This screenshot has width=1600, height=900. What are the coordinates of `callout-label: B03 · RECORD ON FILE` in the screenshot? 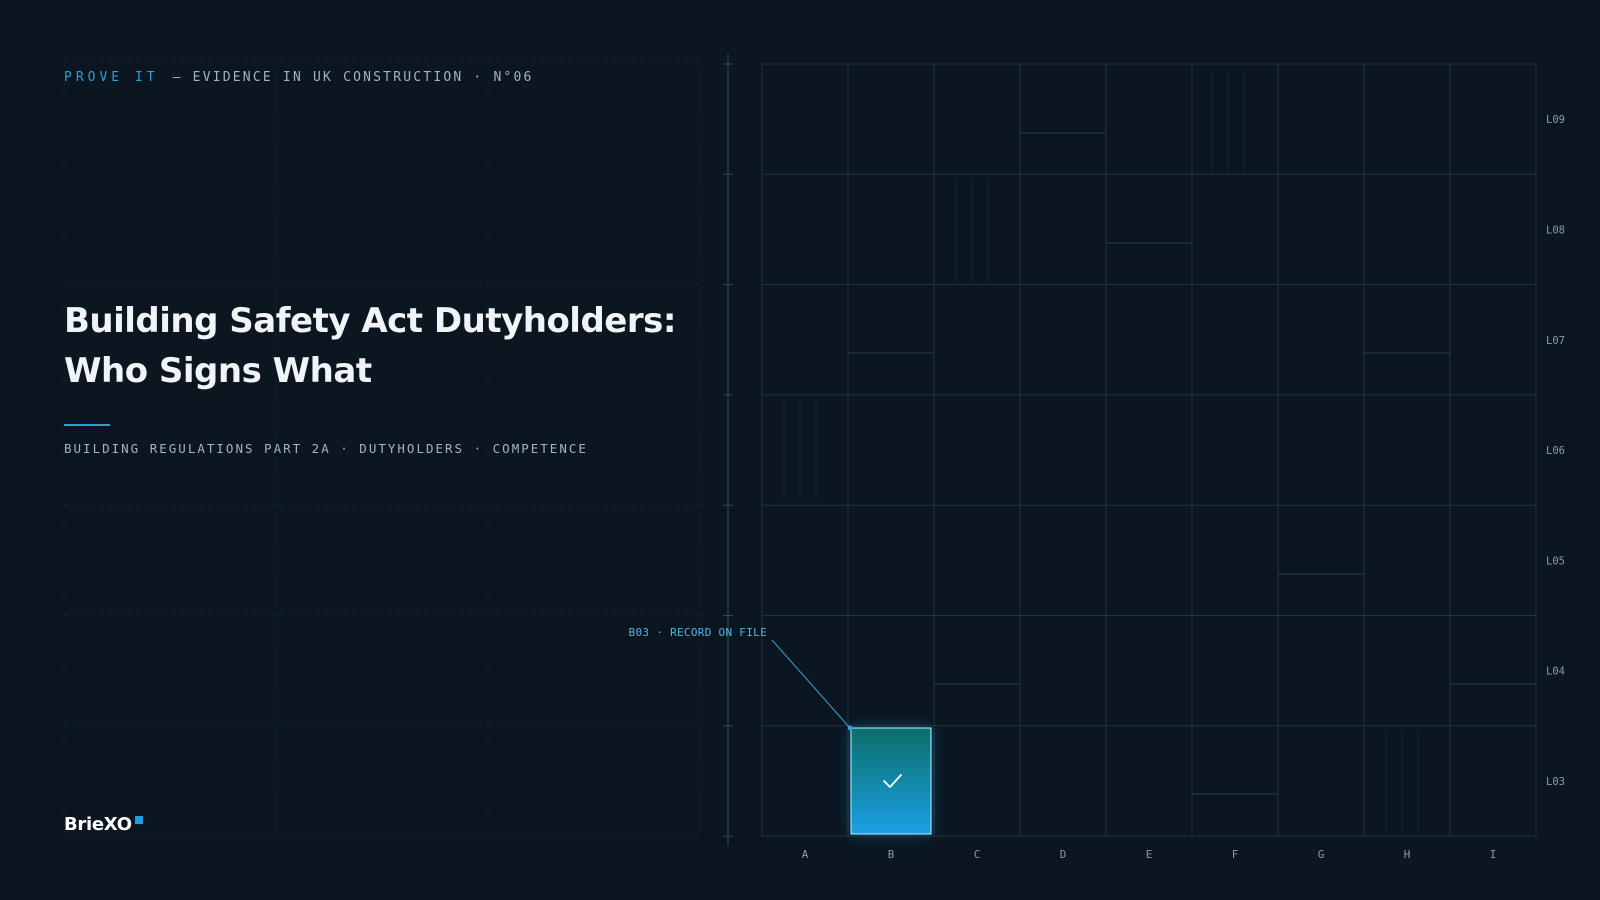 It's located at (698, 632).